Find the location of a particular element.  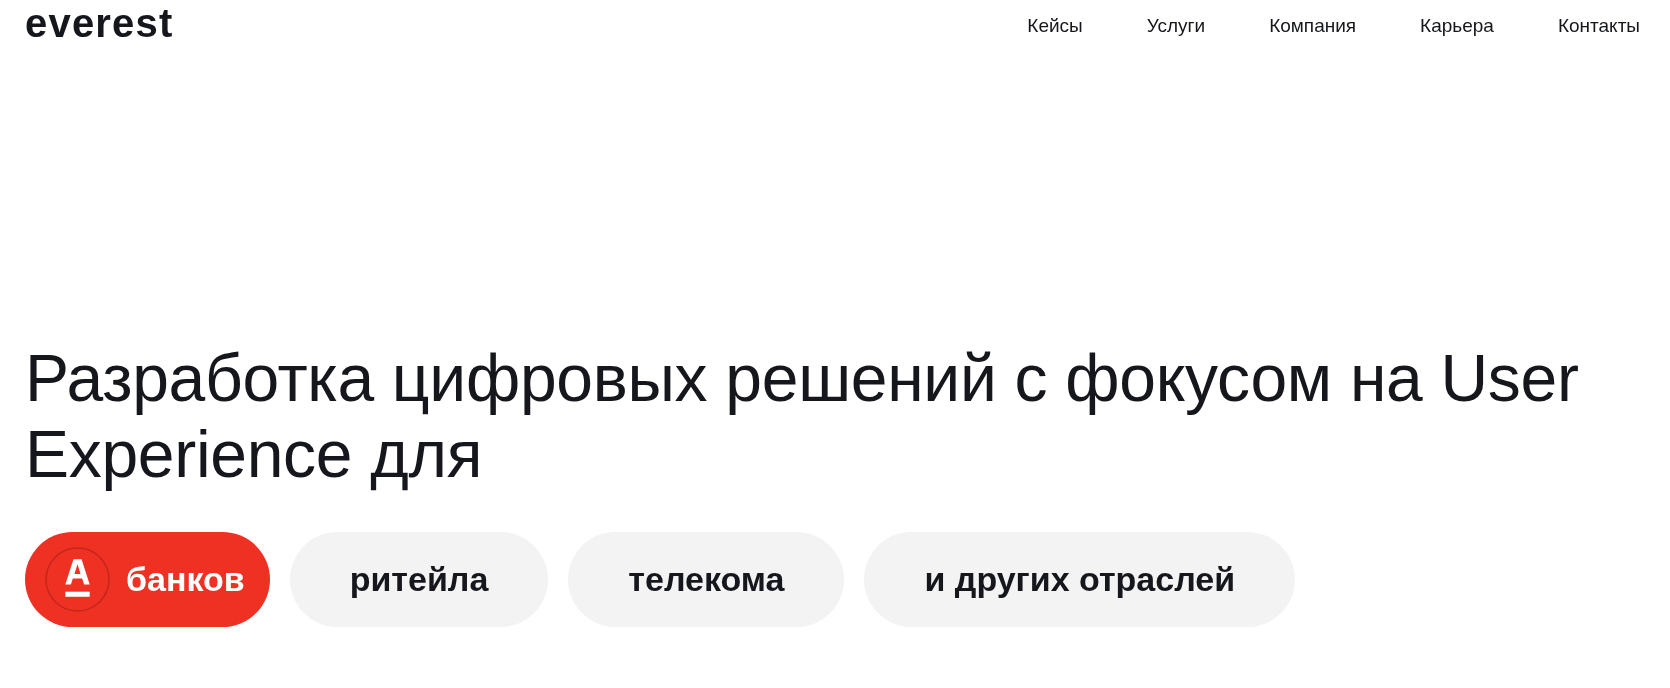

industry-tab: банков is located at coordinates (147, 579).